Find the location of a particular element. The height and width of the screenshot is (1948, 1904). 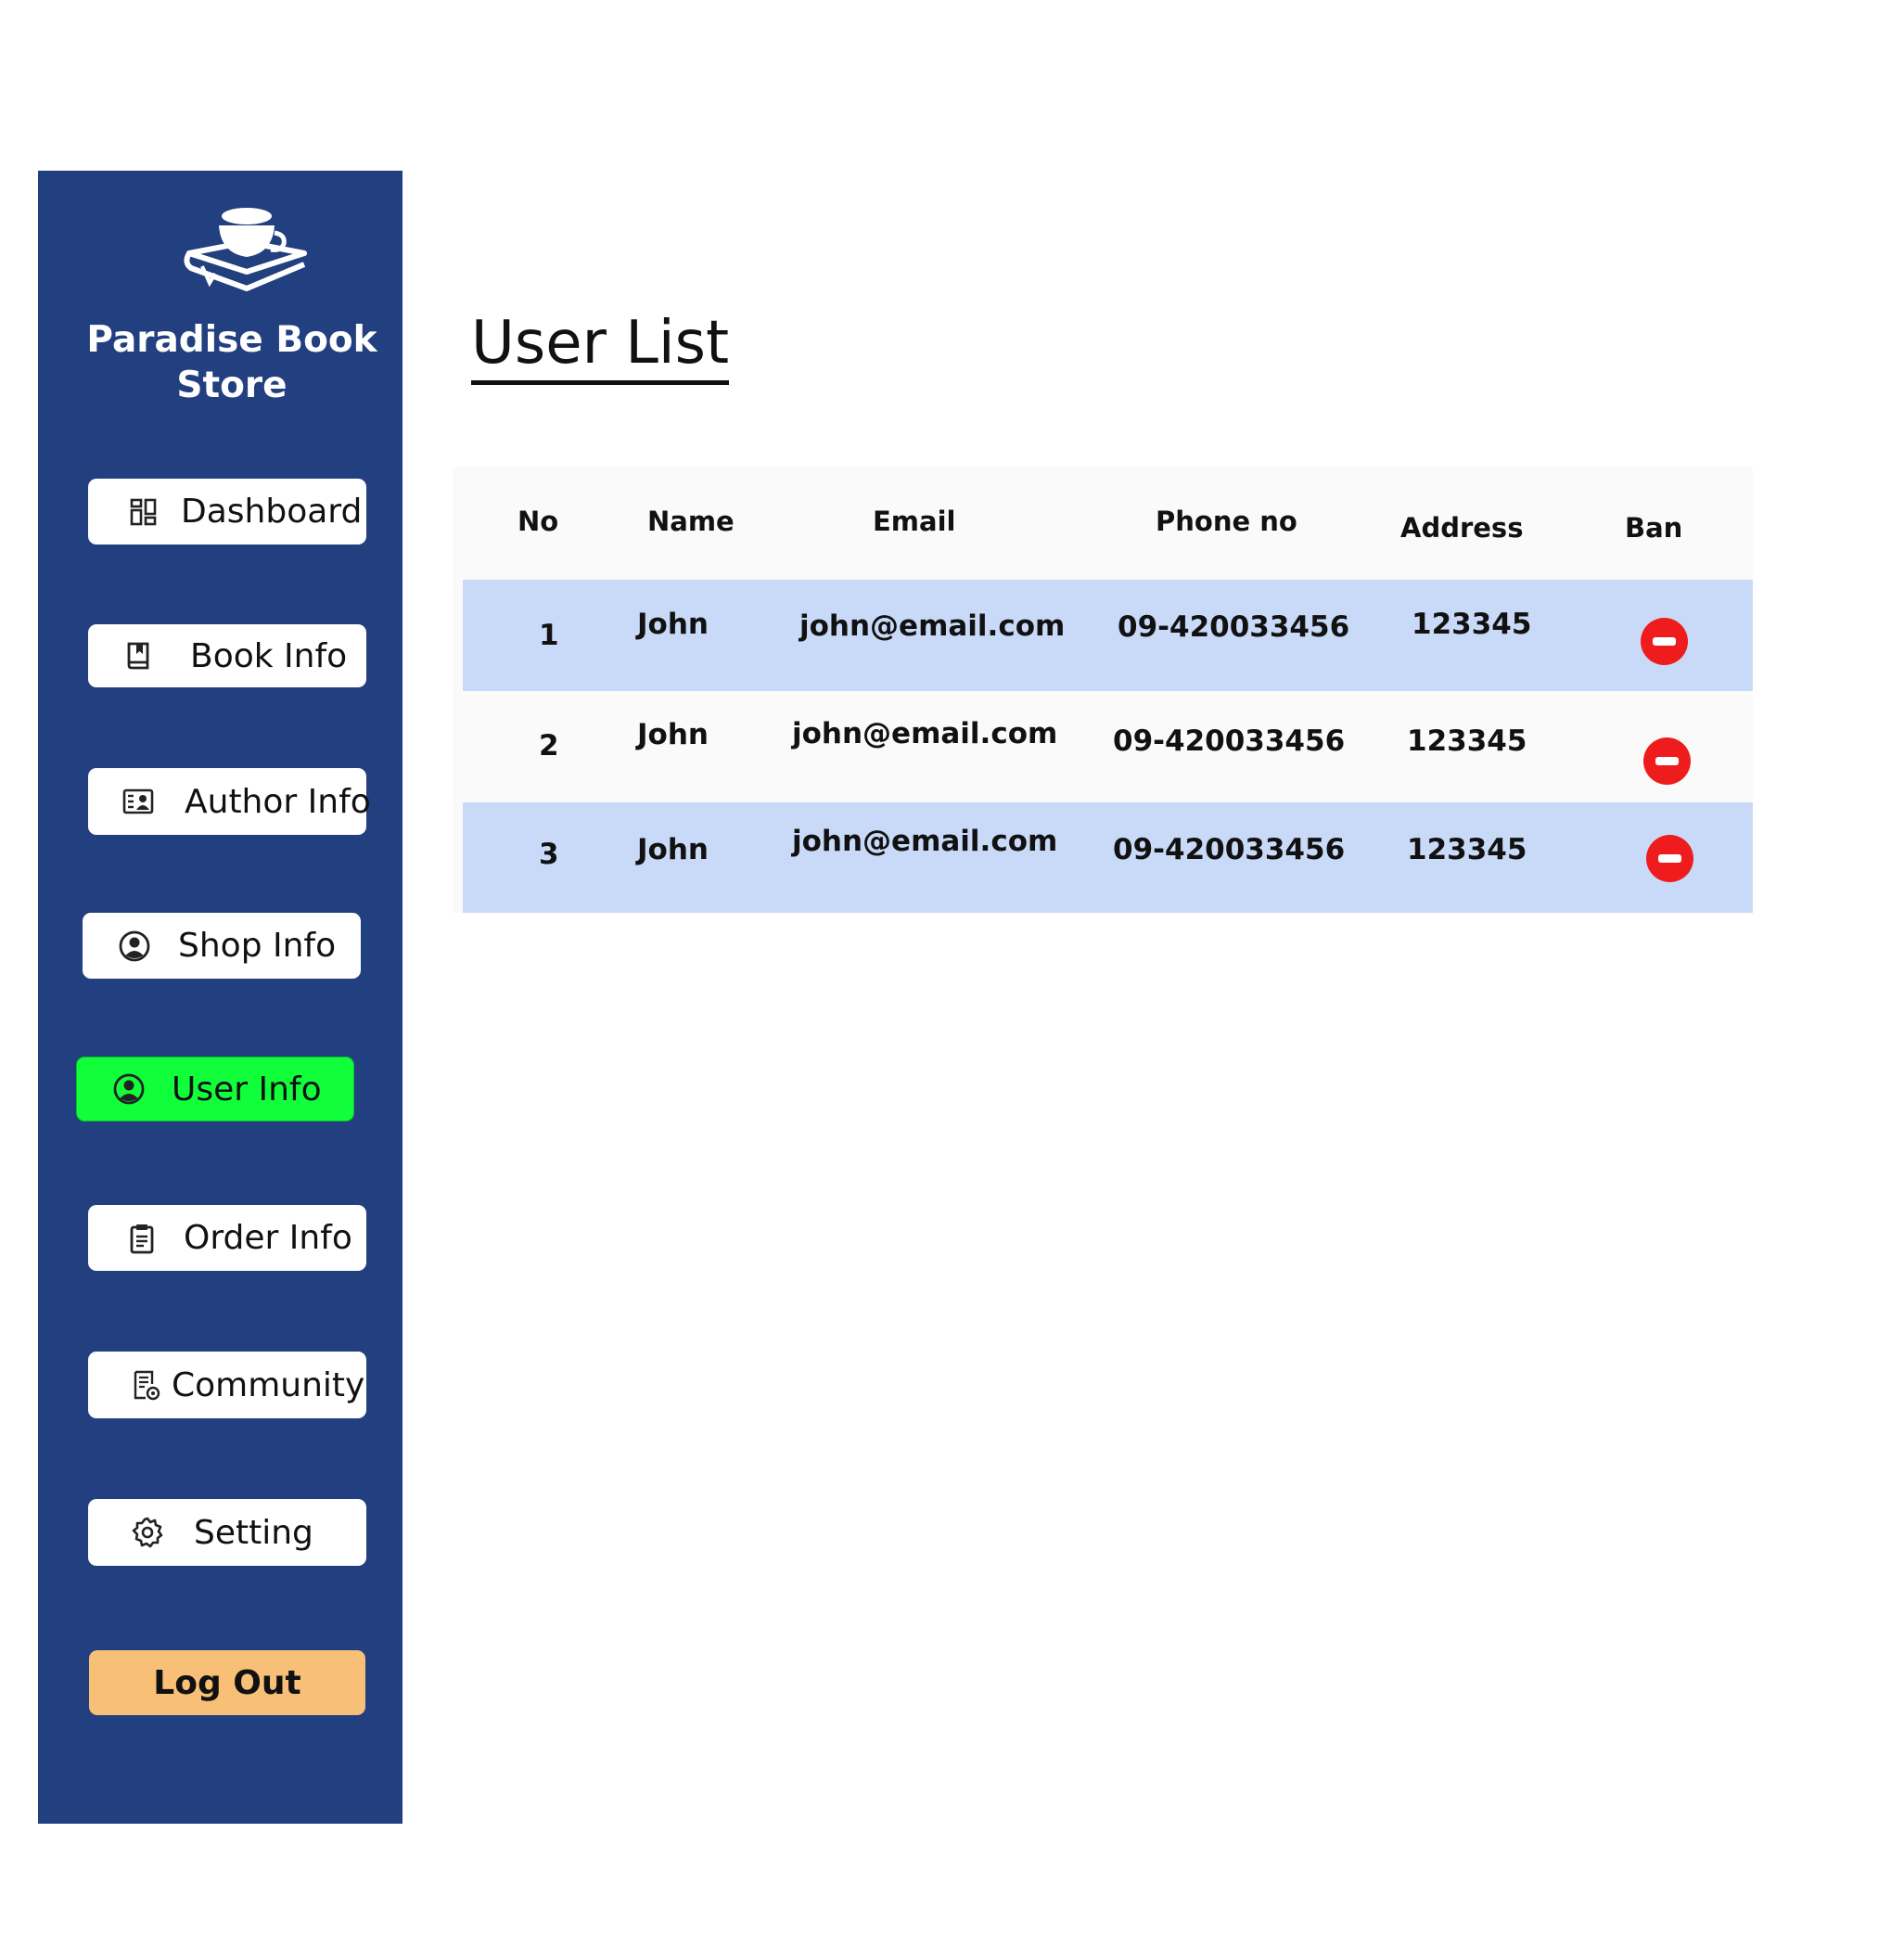

sidebar-item-dashboard: Dashboard is located at coordinates (227, 512).